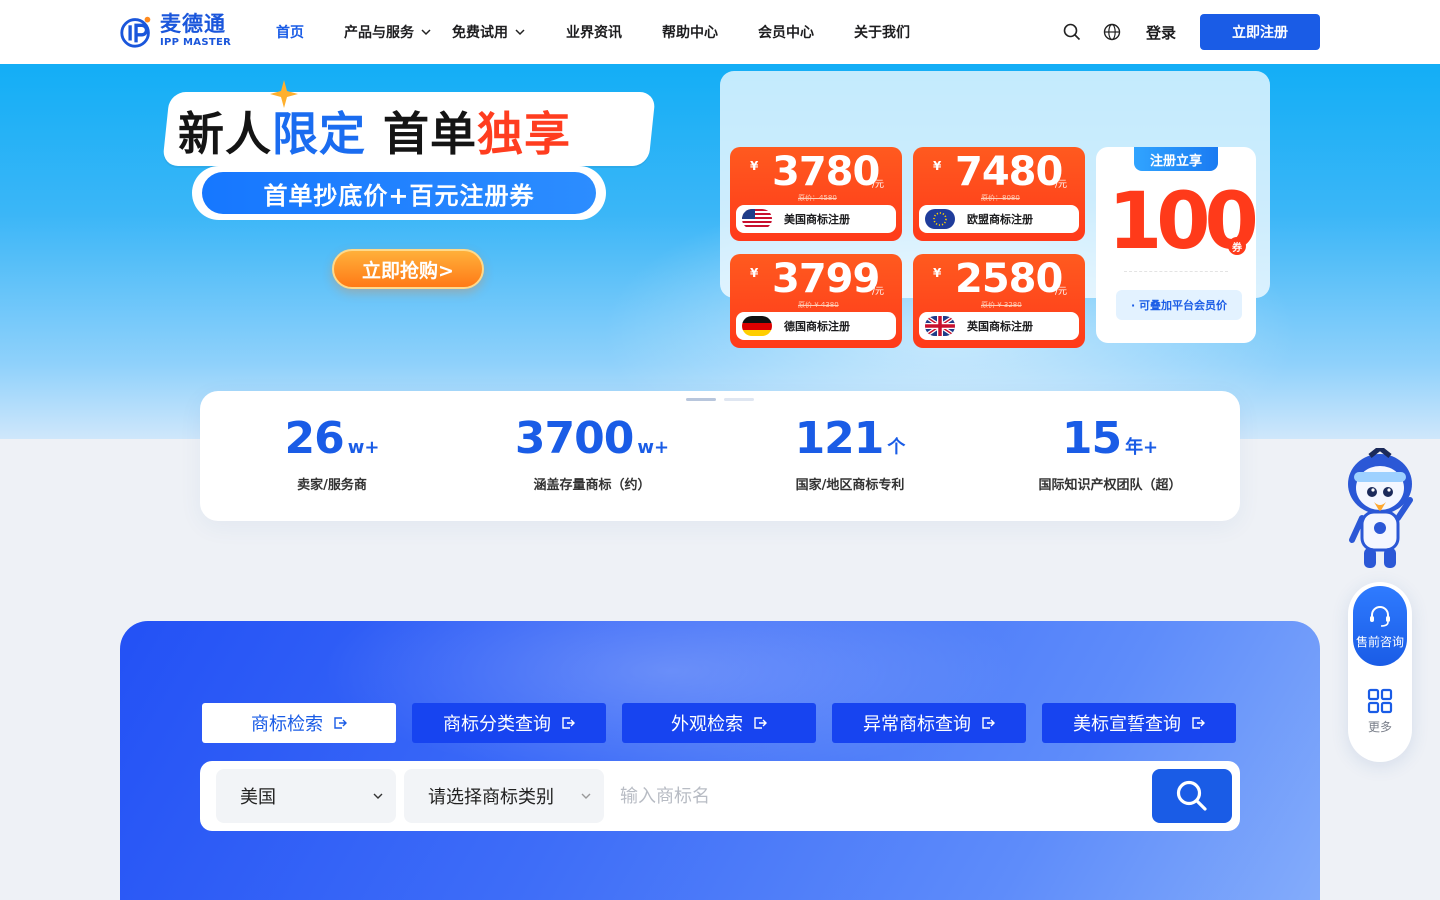  Describe the element at coordinates (1000, 198) in the screenshot. I see `original-price: 原价：8080` at that location.